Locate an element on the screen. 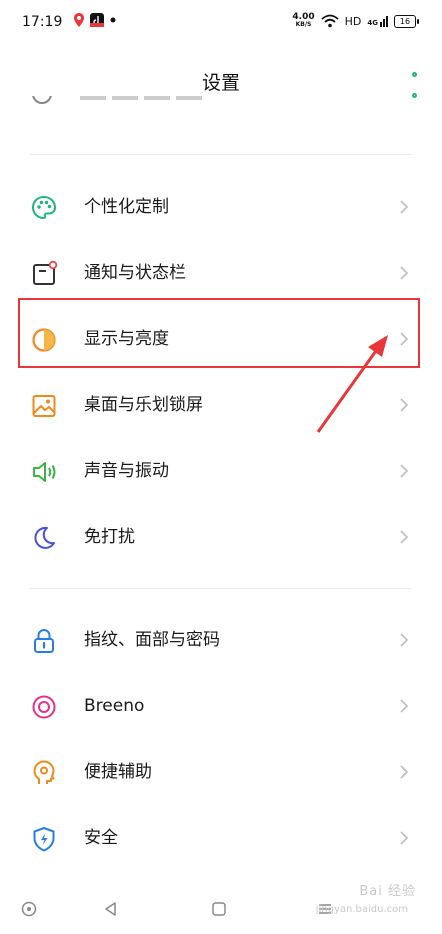 Image resolution: width=442 pixels, height=934 pixels. watermark-url: jingyan.baidu.com is located at coordinates (361, 909).